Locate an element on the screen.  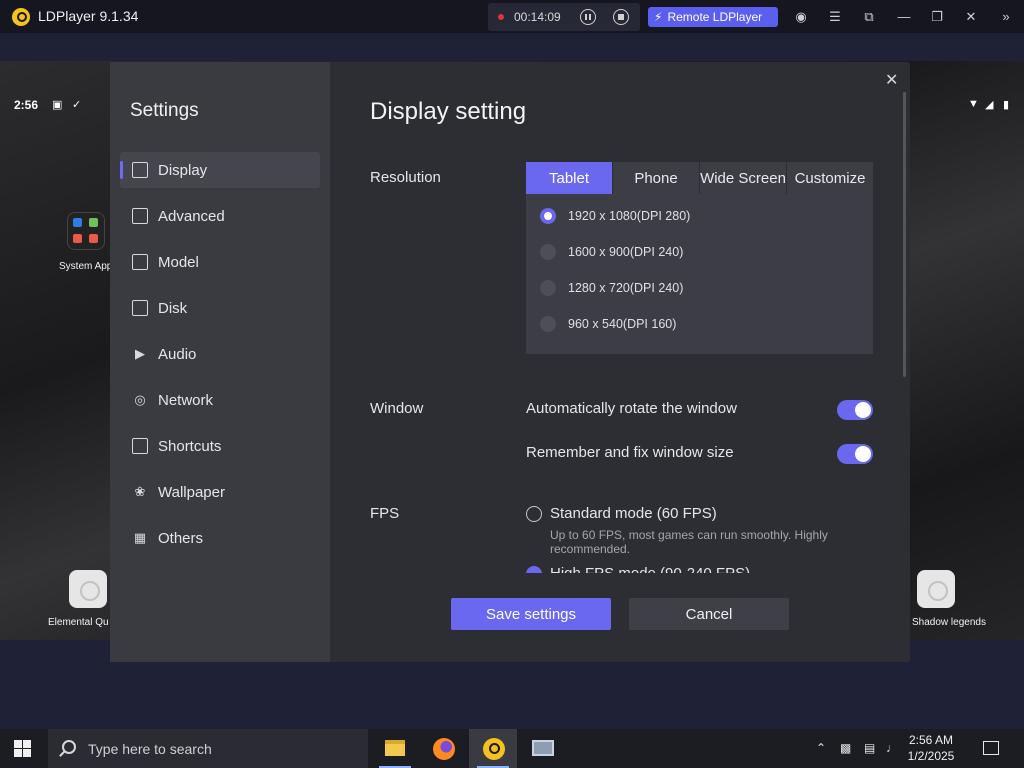
account-icon: ◉ is located at coordinates (801, 17).